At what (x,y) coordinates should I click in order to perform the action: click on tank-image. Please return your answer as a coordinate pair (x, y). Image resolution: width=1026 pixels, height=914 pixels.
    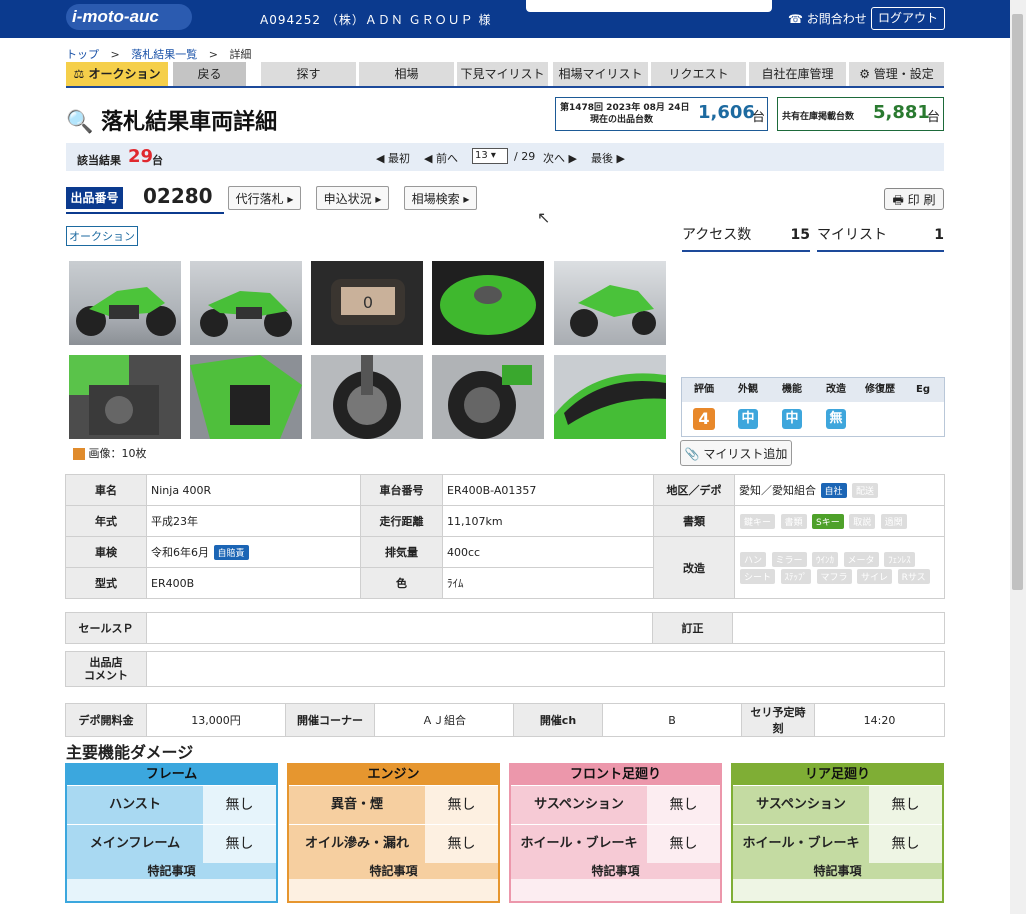
    Looking at the image, I should click on (488, 305).